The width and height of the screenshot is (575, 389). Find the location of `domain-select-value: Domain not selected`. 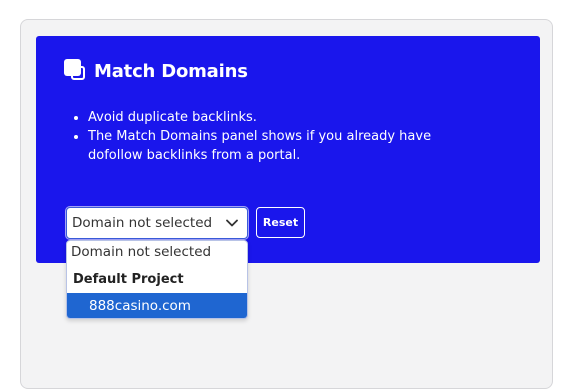

domain-select-value: Domain not selected is located at coordinates (142, 223).